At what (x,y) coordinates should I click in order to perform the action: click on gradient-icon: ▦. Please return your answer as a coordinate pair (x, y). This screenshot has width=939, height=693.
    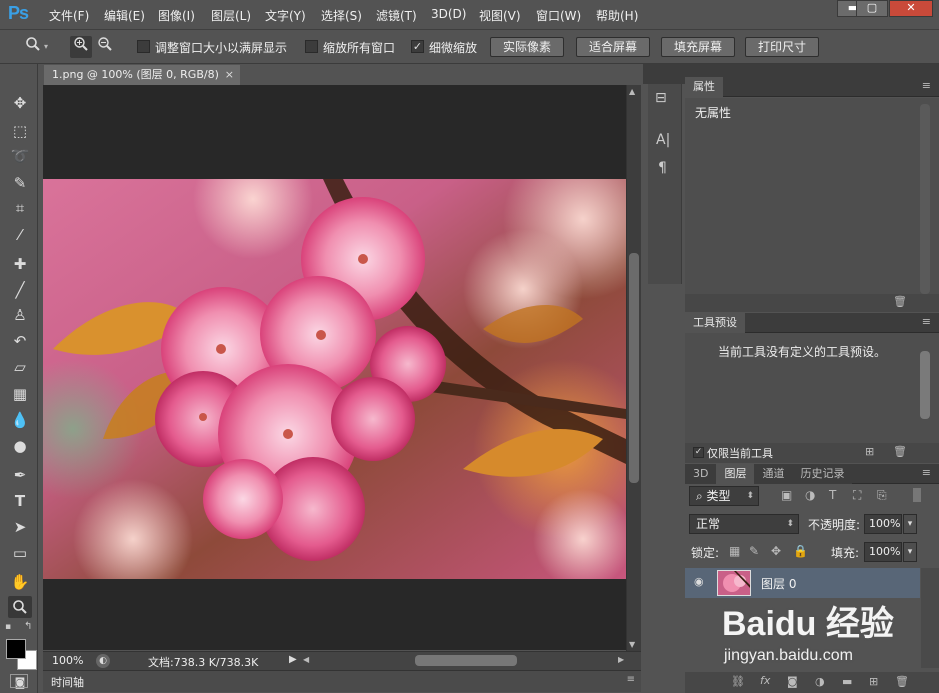
    Looking at the image, I should click on (20, 394).